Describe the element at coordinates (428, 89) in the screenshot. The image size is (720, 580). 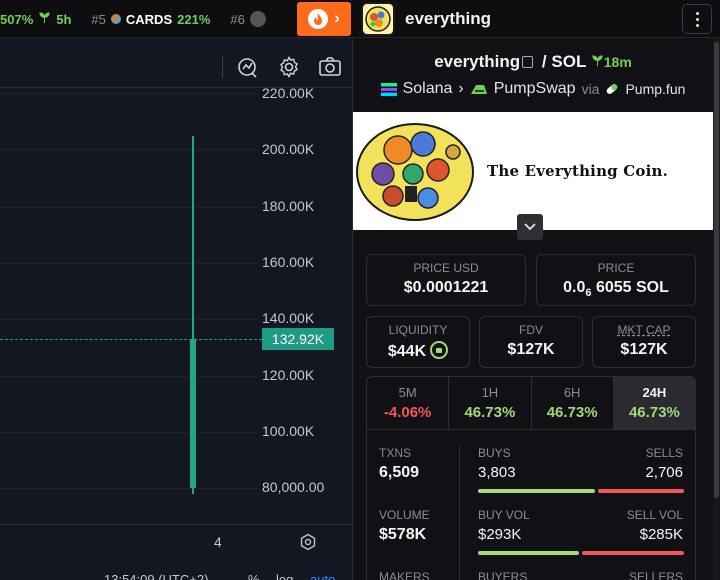
I see `chain-name: Solana` at that location.